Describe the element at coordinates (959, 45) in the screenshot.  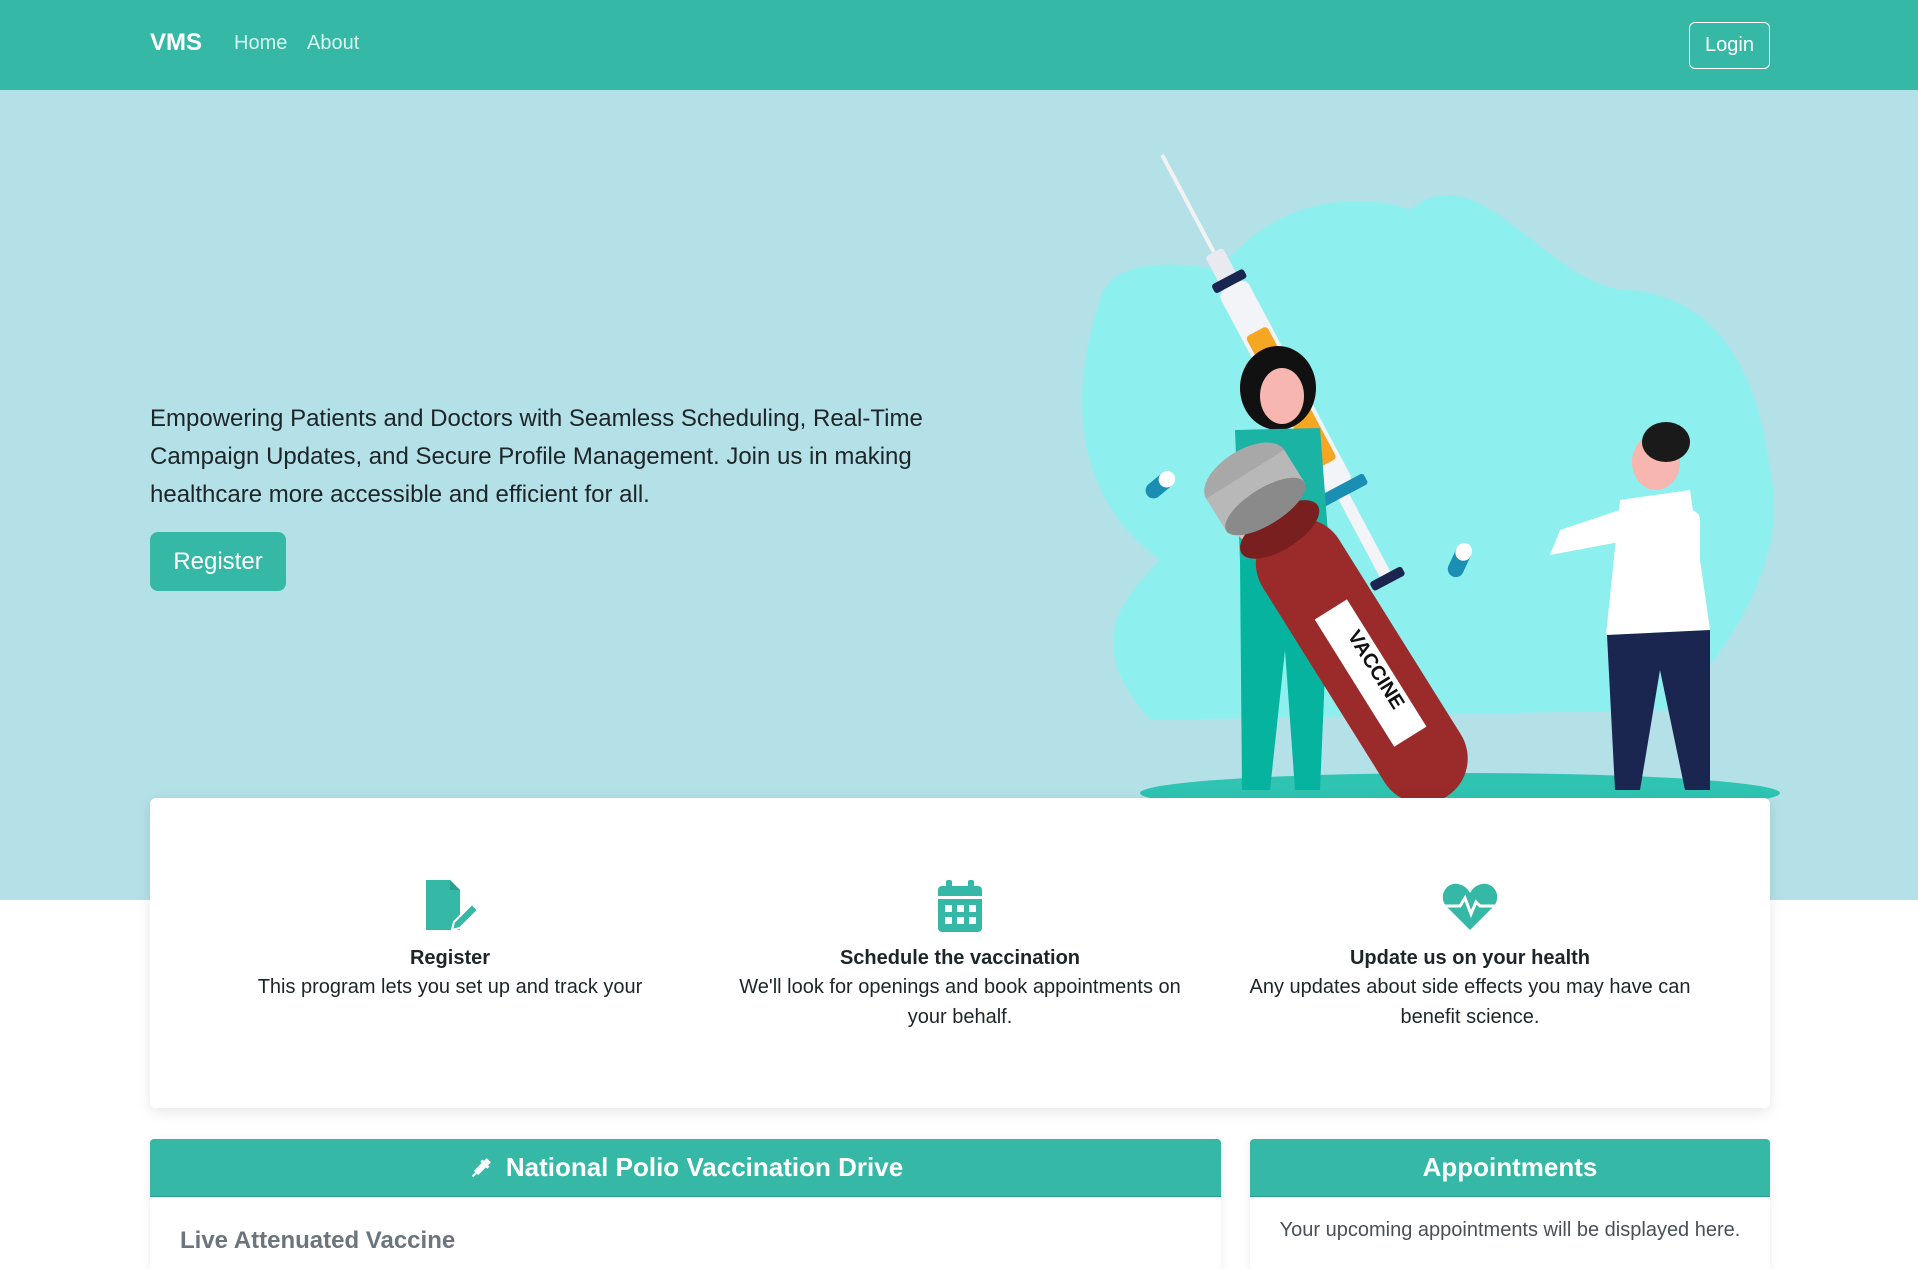
I see `navbar: VMS Home About Login` at that location.